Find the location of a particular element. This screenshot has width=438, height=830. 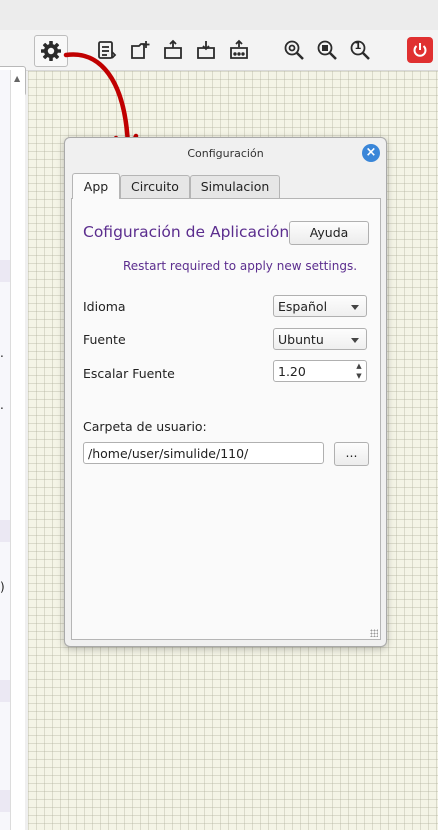

save-icon is located at coordinates (206, 50).